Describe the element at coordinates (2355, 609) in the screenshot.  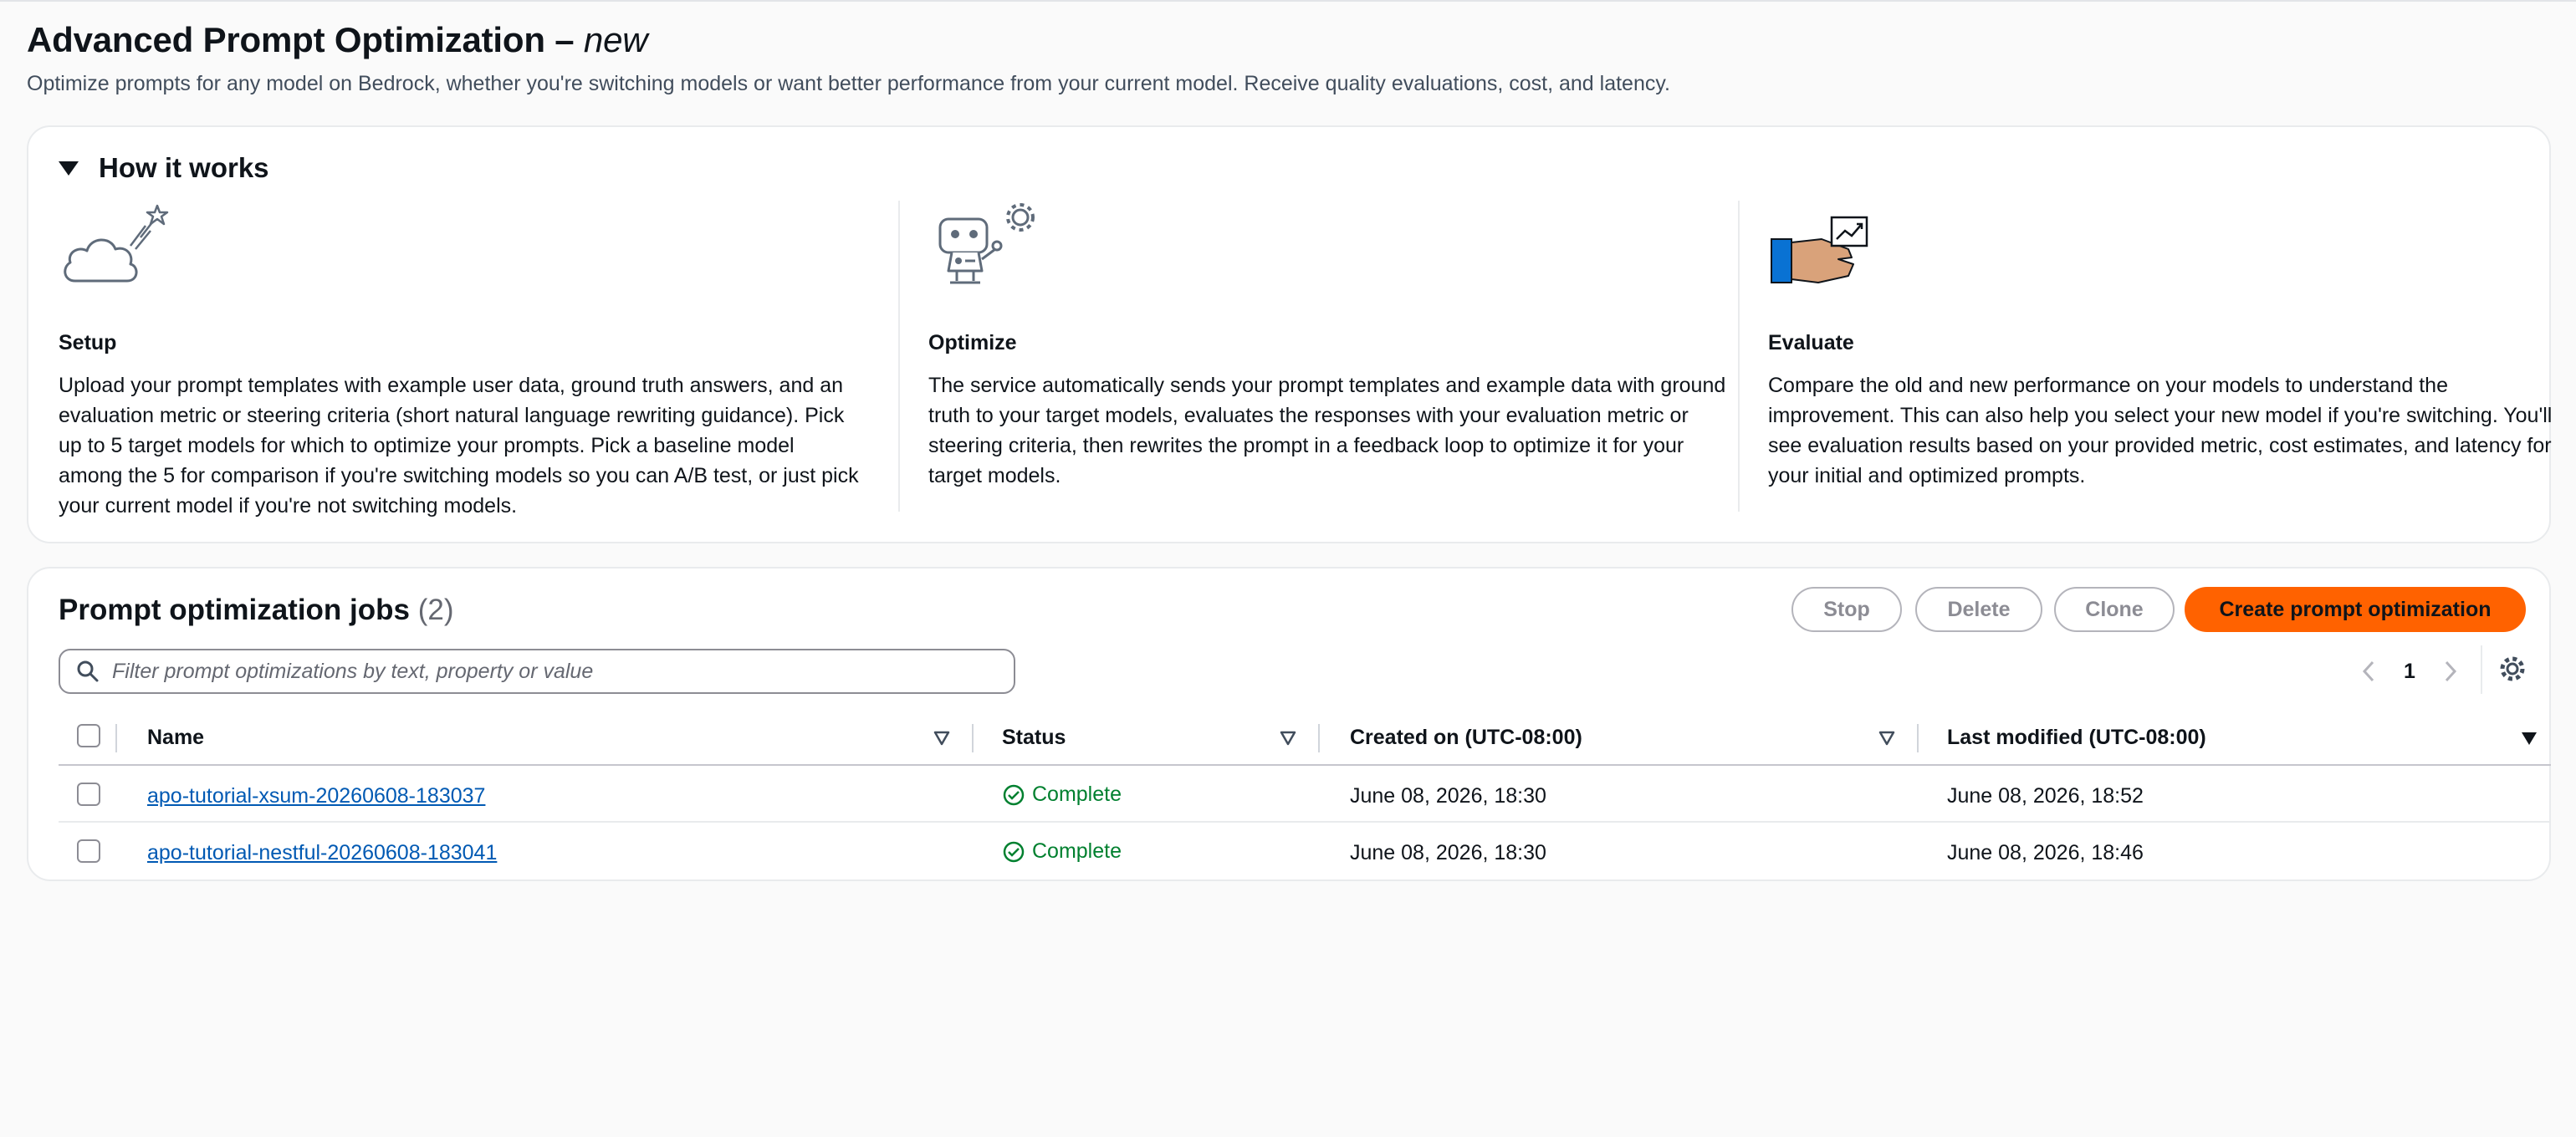
I see `create-prompt-optimization-button: Create prompt optimization` at that location.